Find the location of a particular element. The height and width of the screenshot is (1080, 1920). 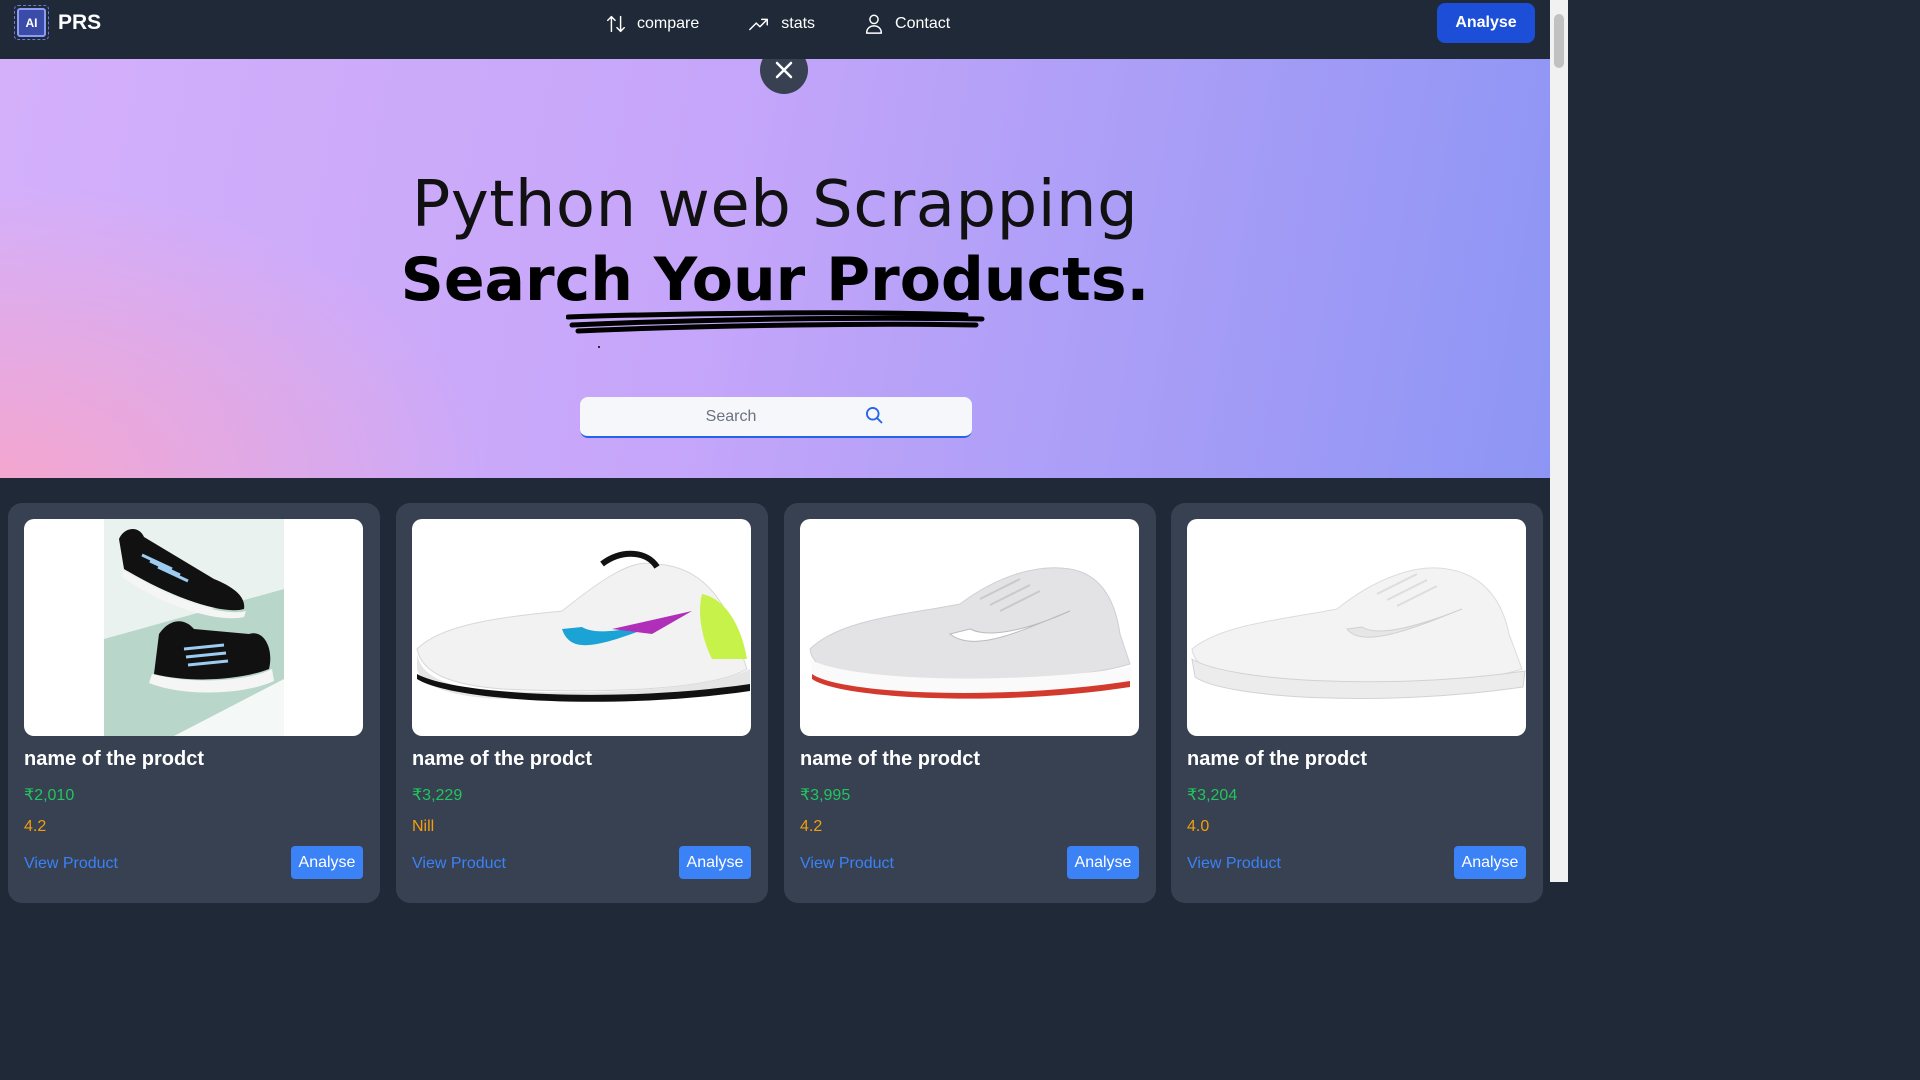

close-button is located at coordinates (784, 76).